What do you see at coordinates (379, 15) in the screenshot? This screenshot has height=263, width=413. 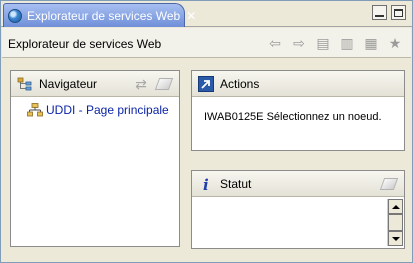 I see `minimize-icon` at bounding box center [379, 15].